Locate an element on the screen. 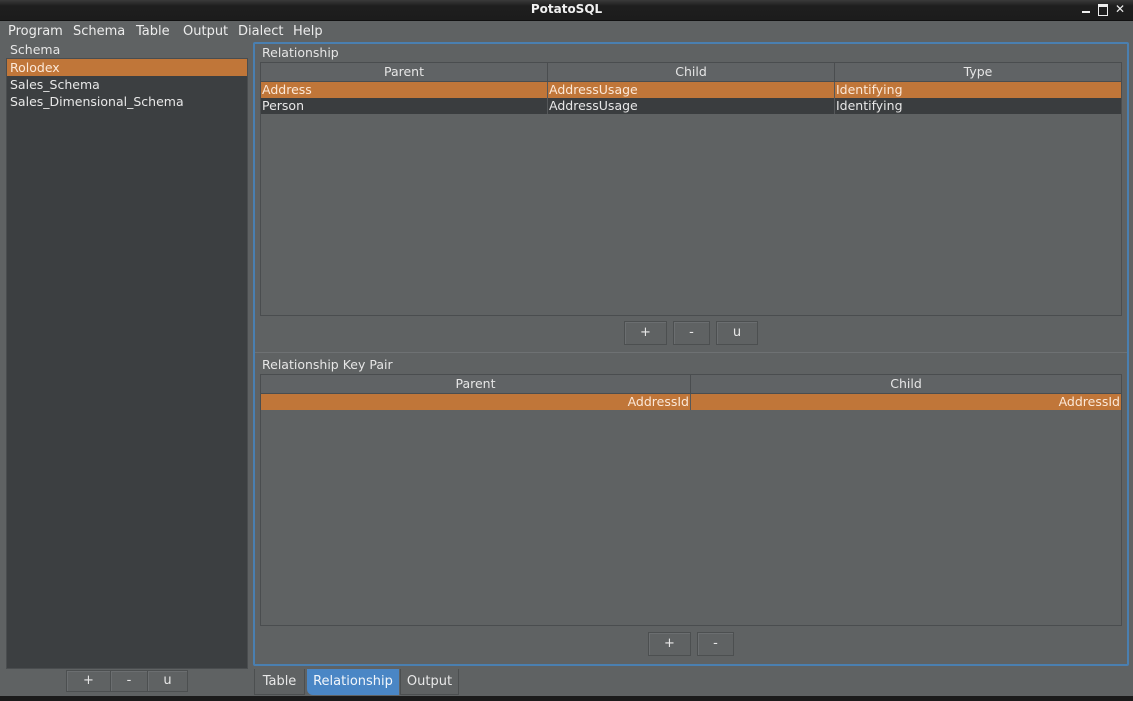  cell-child: AddressId is located at coordinates (1089, 401).